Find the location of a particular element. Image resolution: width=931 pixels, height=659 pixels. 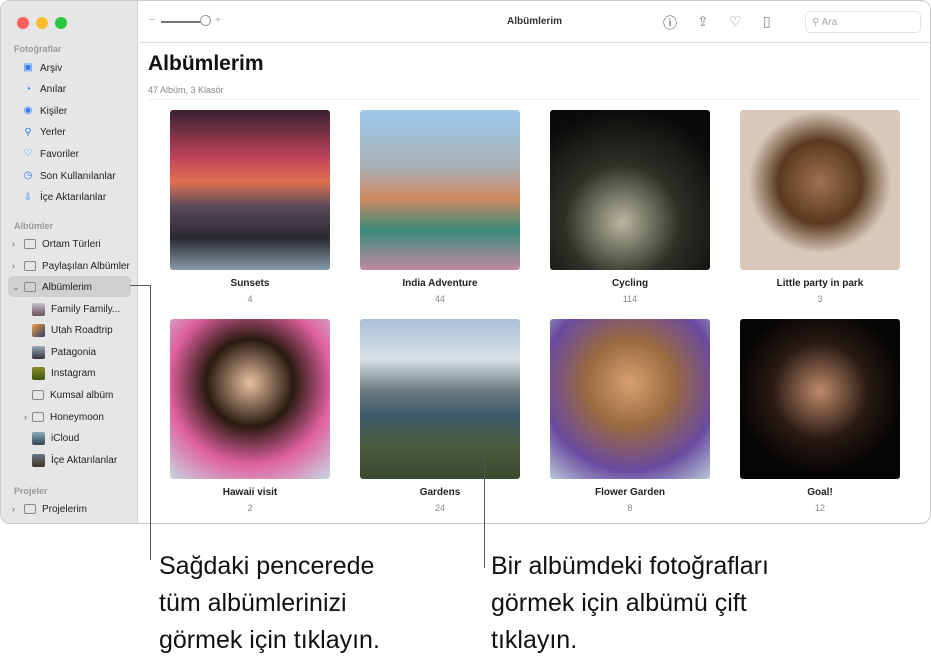

callout-text: tıklayın. is located at coordinates (534, 640).